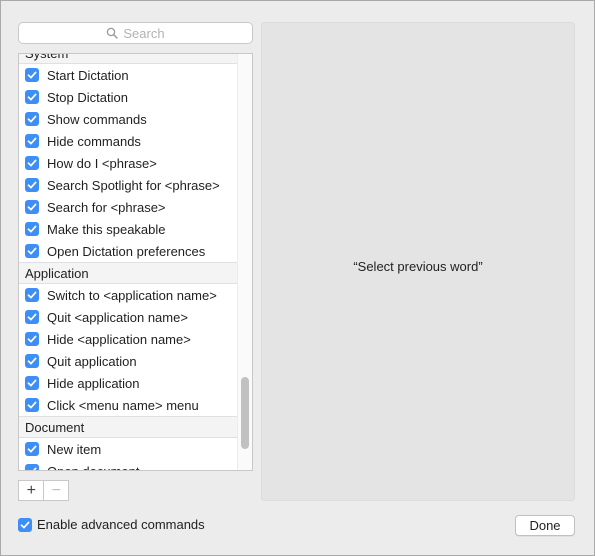 Image resolution: width=595 pixels, height=556 pixels. I want to click on section-header: Document, so click(128, 427).